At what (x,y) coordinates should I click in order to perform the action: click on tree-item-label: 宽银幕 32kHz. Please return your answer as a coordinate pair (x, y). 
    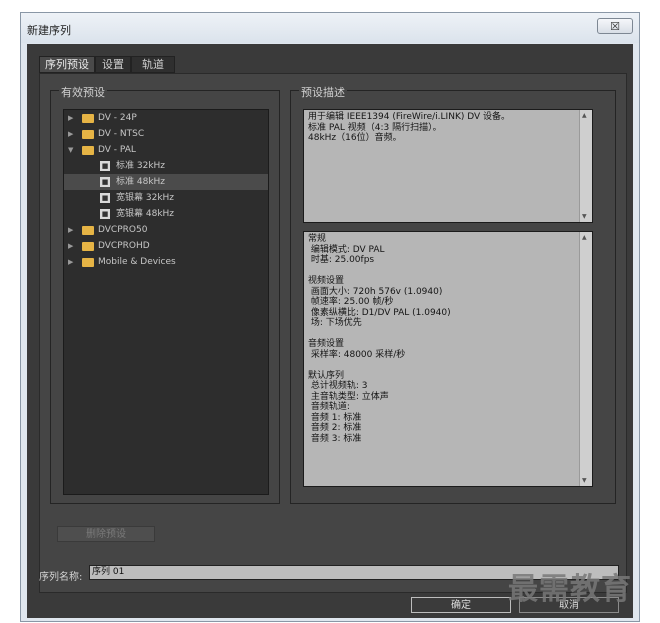
    Looking at the image, I should click on (145, 198).